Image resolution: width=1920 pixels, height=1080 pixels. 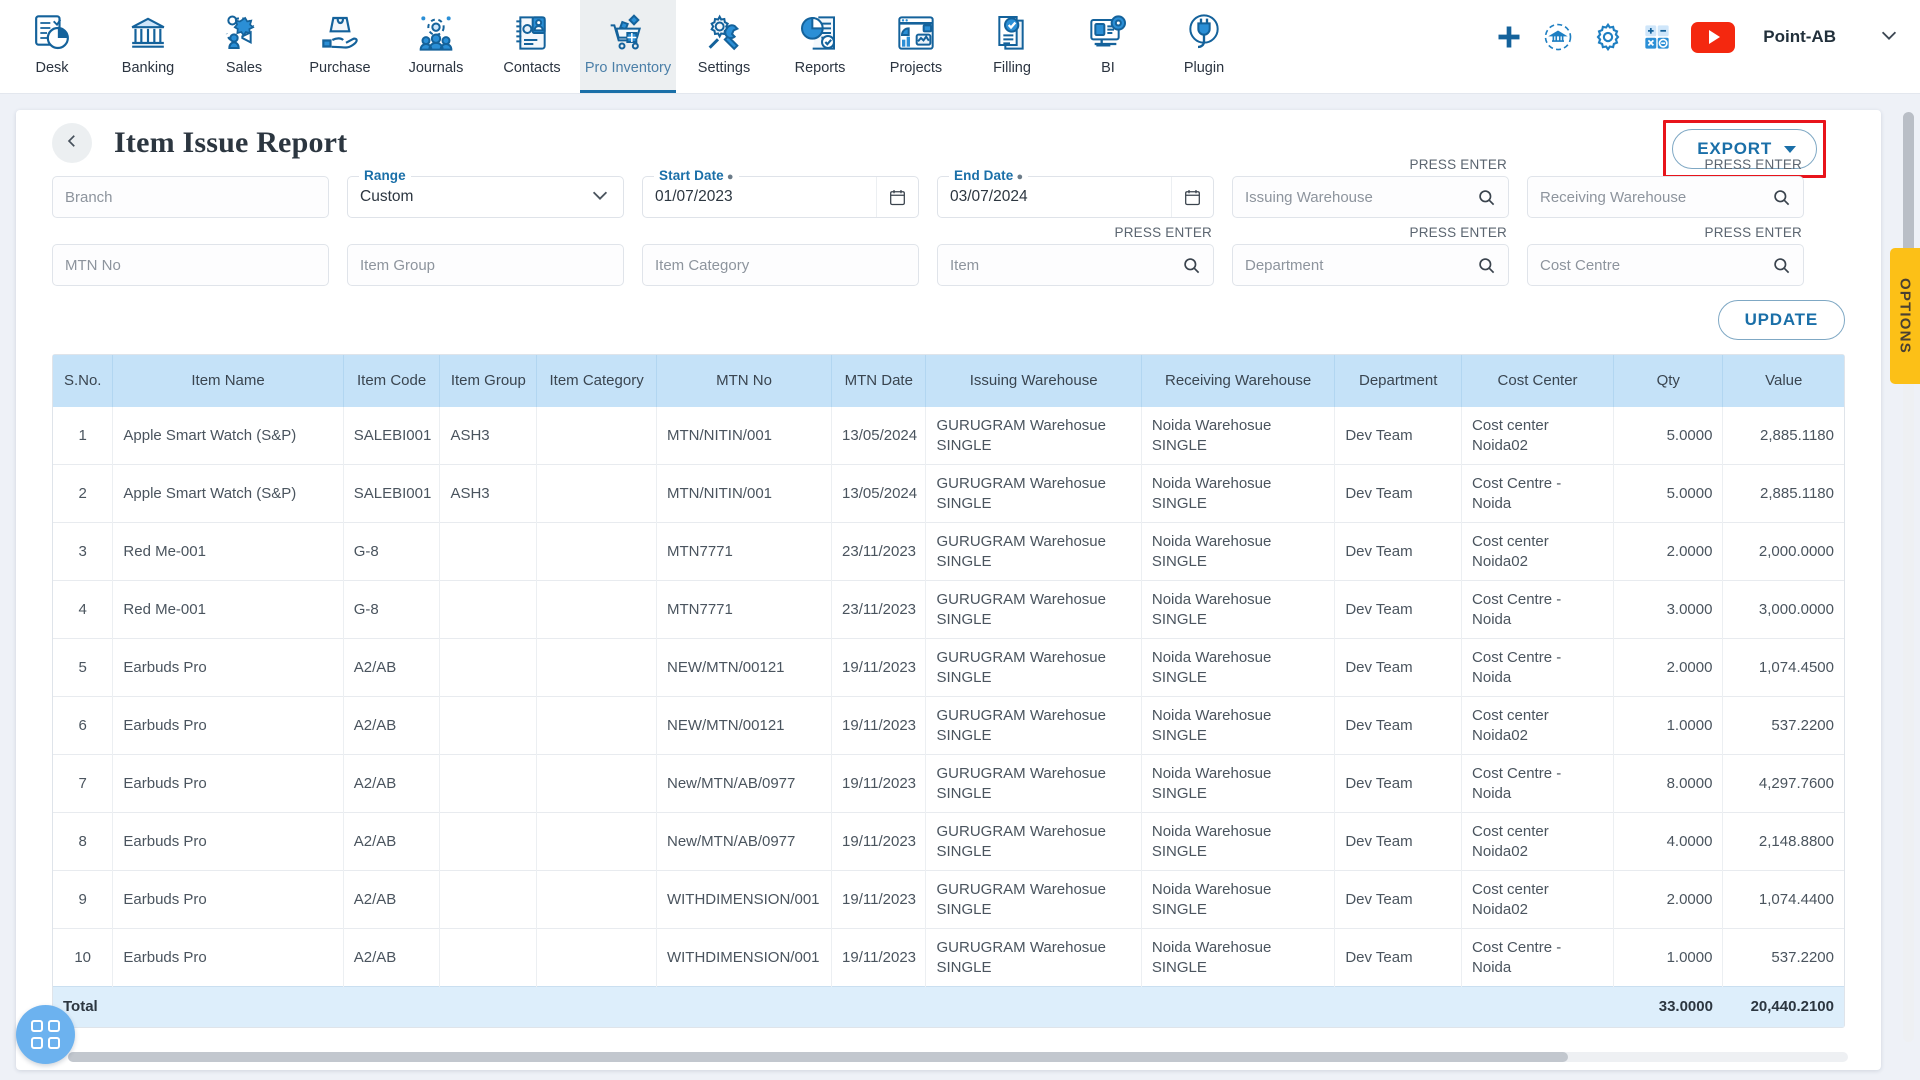 I want to click on filter-cell-range: Range Custom, so click(x=485, y=193).